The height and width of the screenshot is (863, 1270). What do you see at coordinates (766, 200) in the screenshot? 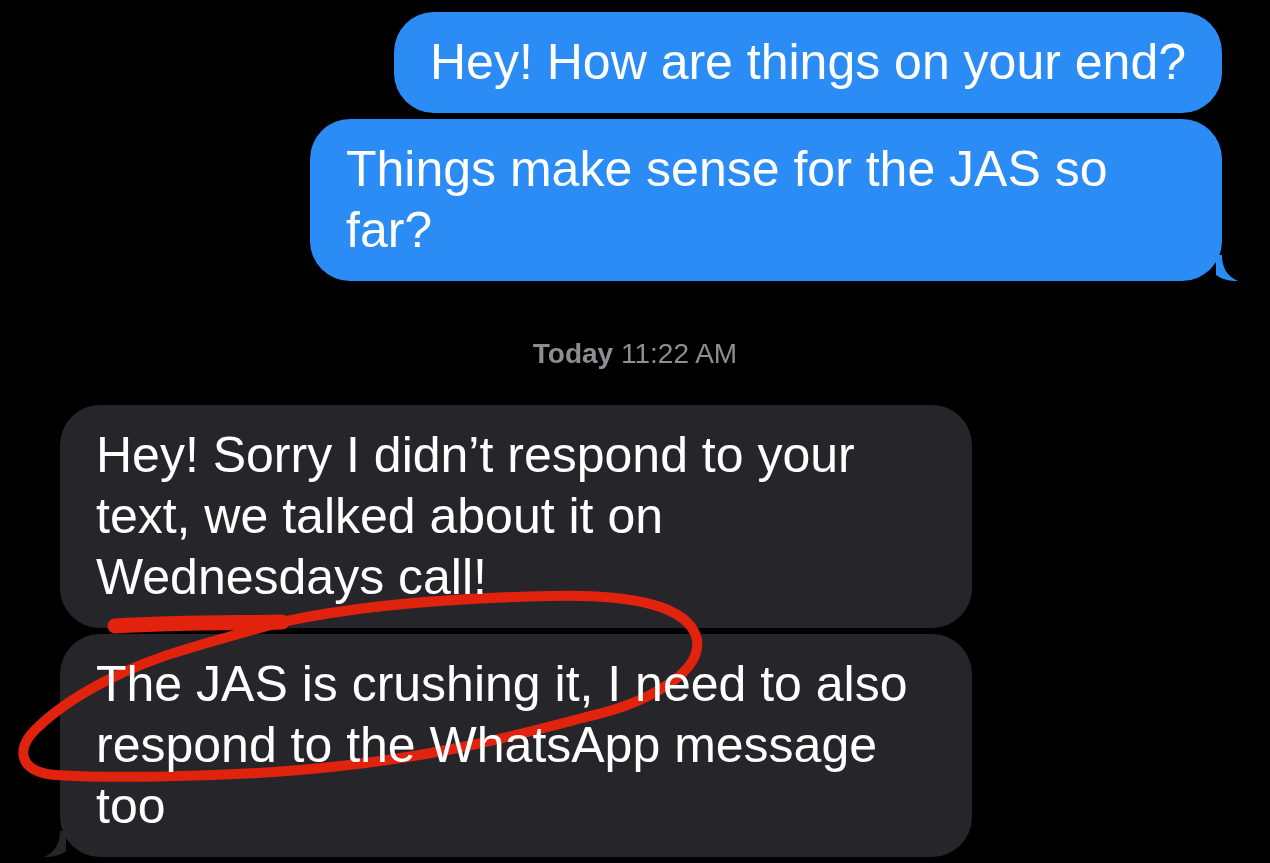
I see `message-bubble: Things make sense for the JAS so far?` at bounding box center [766, 200].